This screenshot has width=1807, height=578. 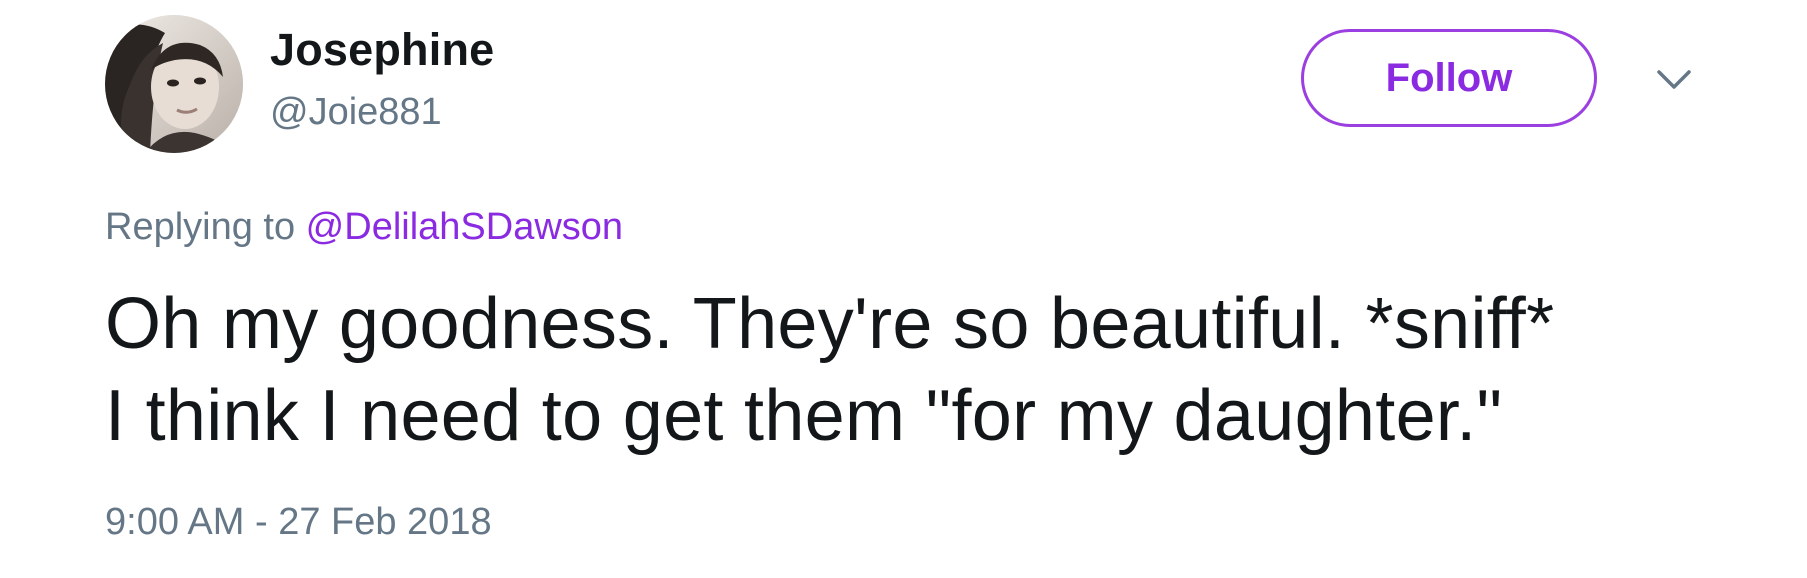 What do you see at coordinates (464, 227) in the screenshot?
I see `reply-target-link: @DelilahSDawson` at bounding box center [464, 227].